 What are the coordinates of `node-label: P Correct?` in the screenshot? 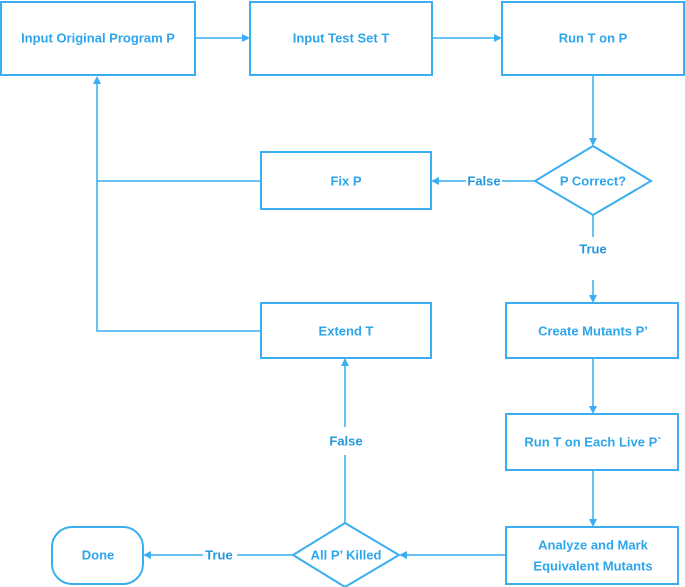 It's located at (593, 181).